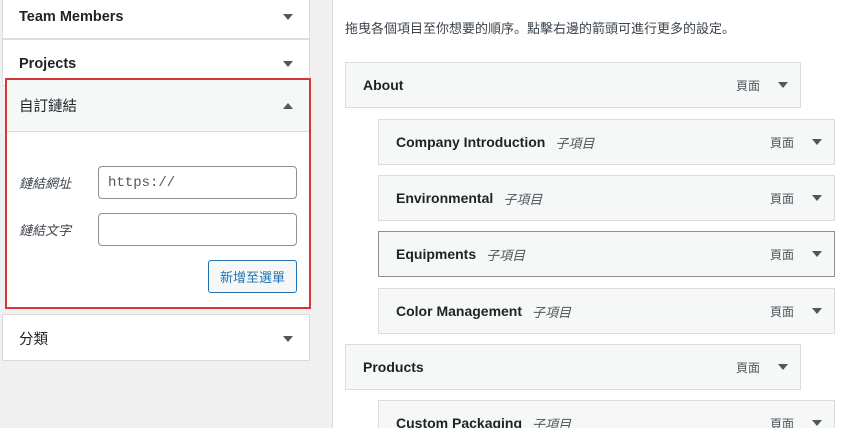 The width and height of the screenshot is (868, 428). What do you see at coordinates (45, 230) in the screenshot?
I see `link-text-field-label: 鏈結文字` at bounding box center [45, 230].